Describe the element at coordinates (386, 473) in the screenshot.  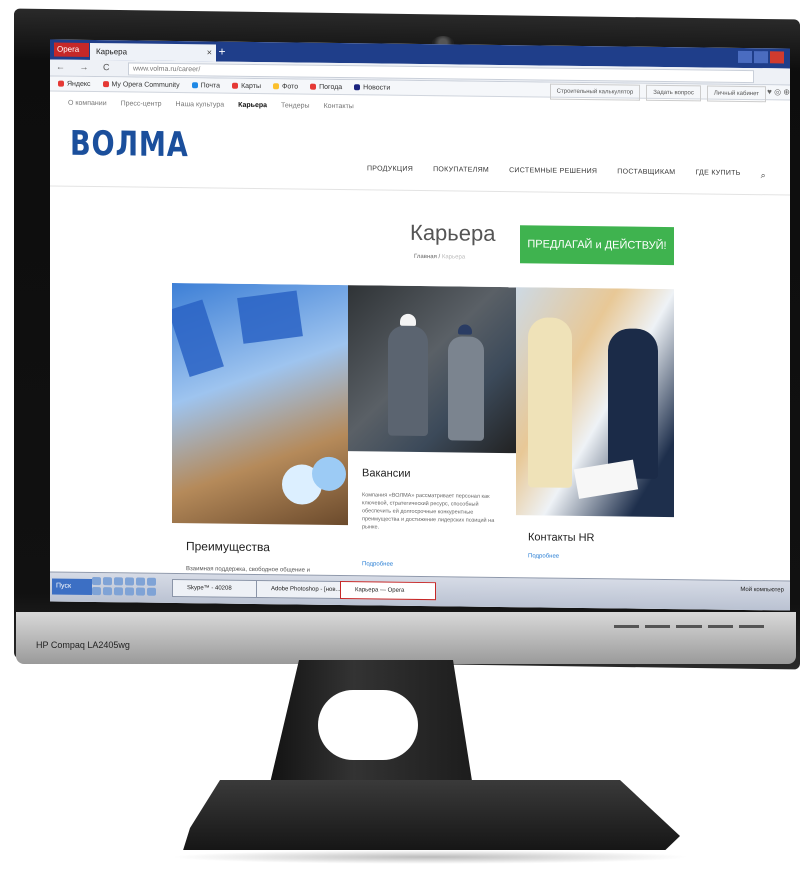
I see `card-vacancies-title: Вакансии` at that location.